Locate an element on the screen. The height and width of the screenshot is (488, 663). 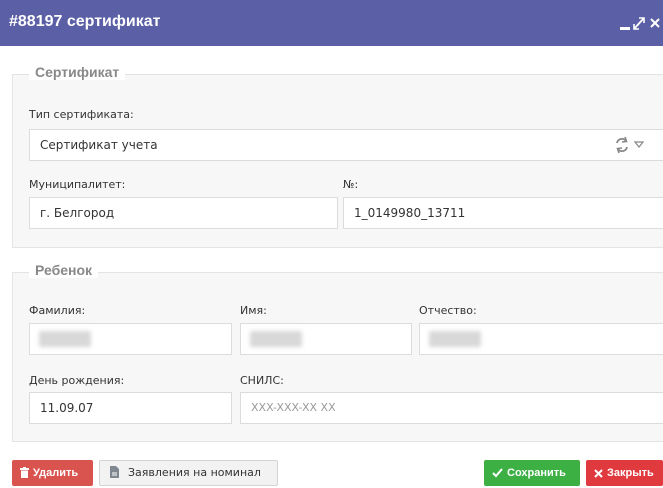
close-button: Закрыть is located at coordinates (624, 473).